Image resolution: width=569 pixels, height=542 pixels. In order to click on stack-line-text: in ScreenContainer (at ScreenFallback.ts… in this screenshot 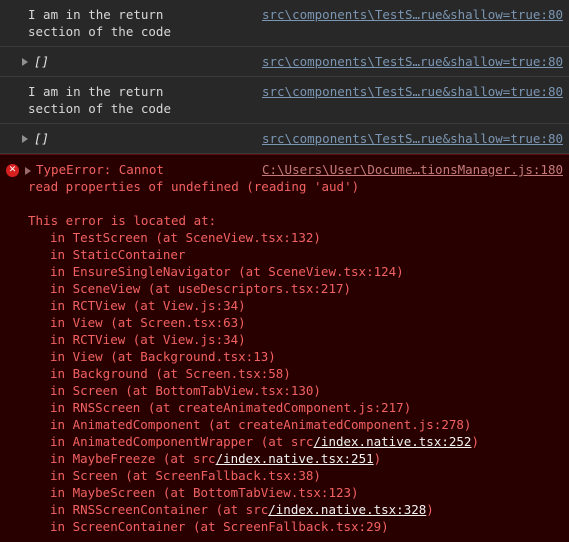, I will do `click(219, 526)`.